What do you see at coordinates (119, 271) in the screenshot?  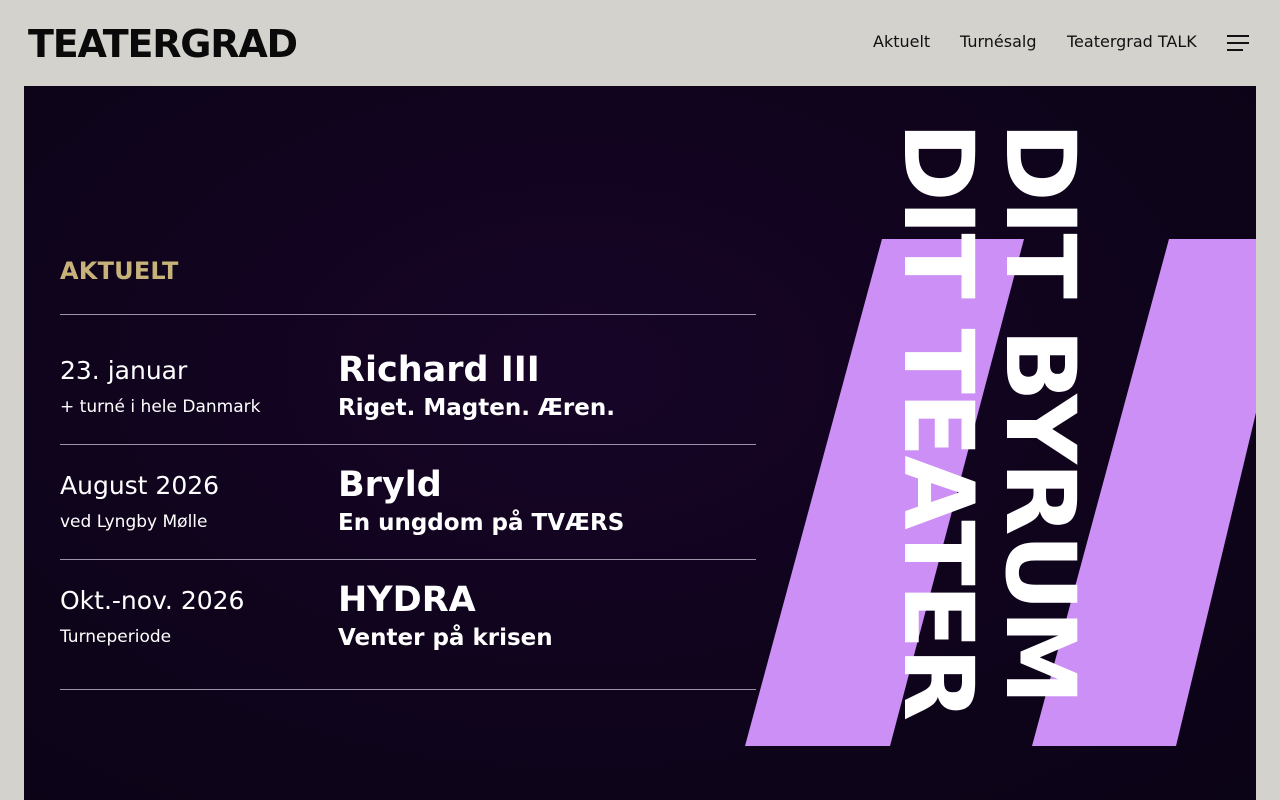 I see `section-title-aktuelt: AKTUELT` at bounding box center [119, 271].